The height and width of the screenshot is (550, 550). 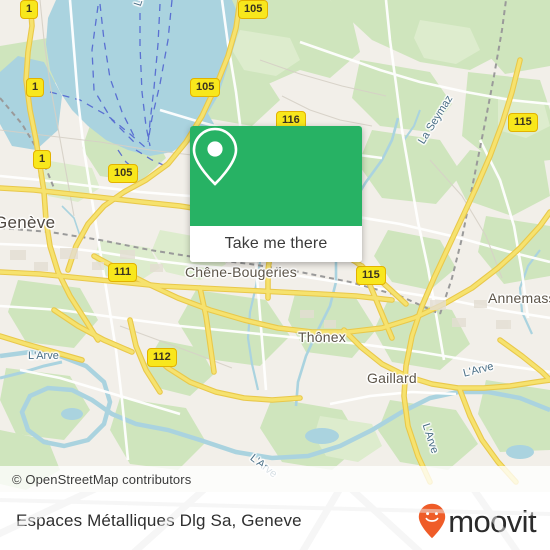 I want to click on take-me-there-button: Take me there, so click(x=276, y=244).